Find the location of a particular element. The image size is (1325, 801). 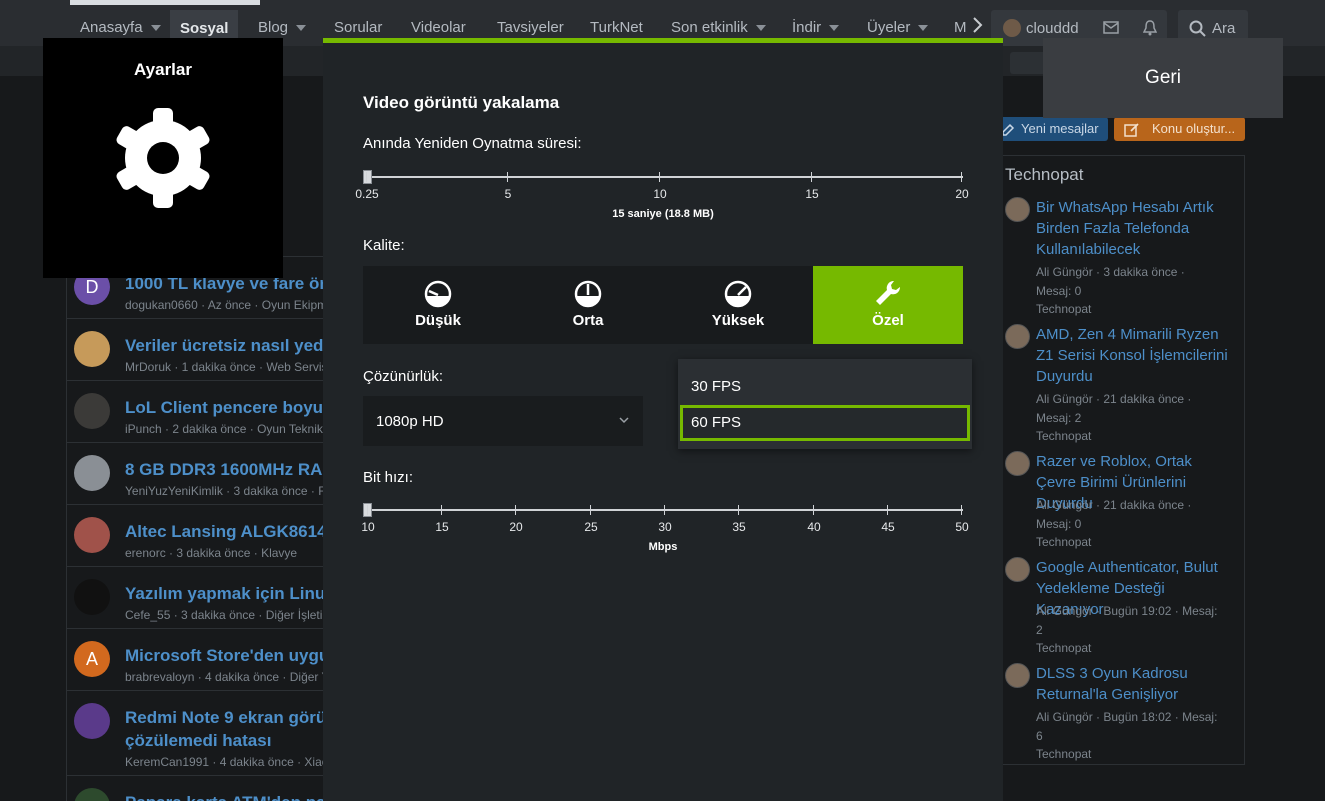

nav-videos: Videolar is located at coordinates (438, 27).